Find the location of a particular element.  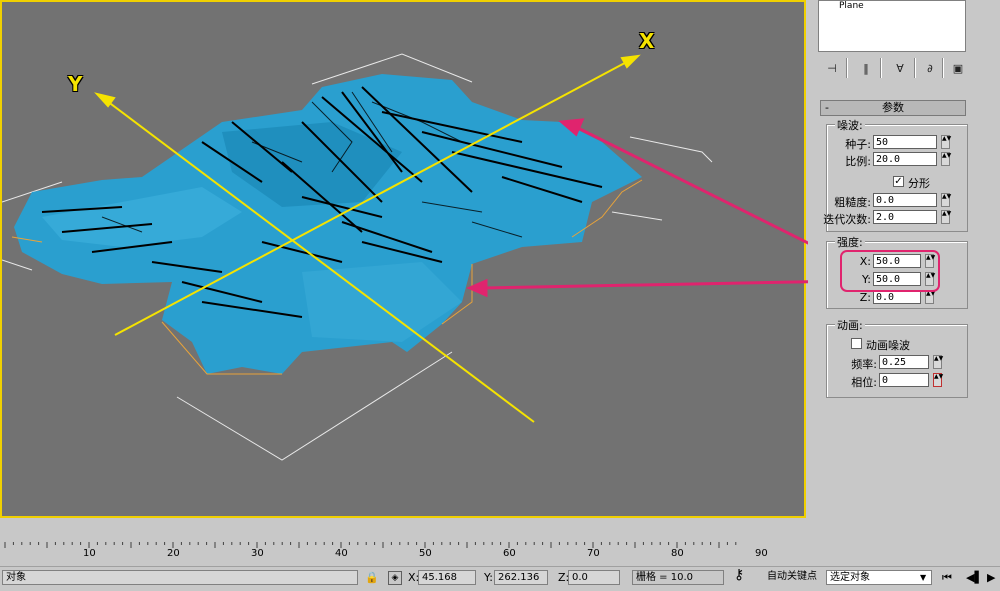

grid-size-display: 栅格 = 10.0 is located at coordinates (678, 577).